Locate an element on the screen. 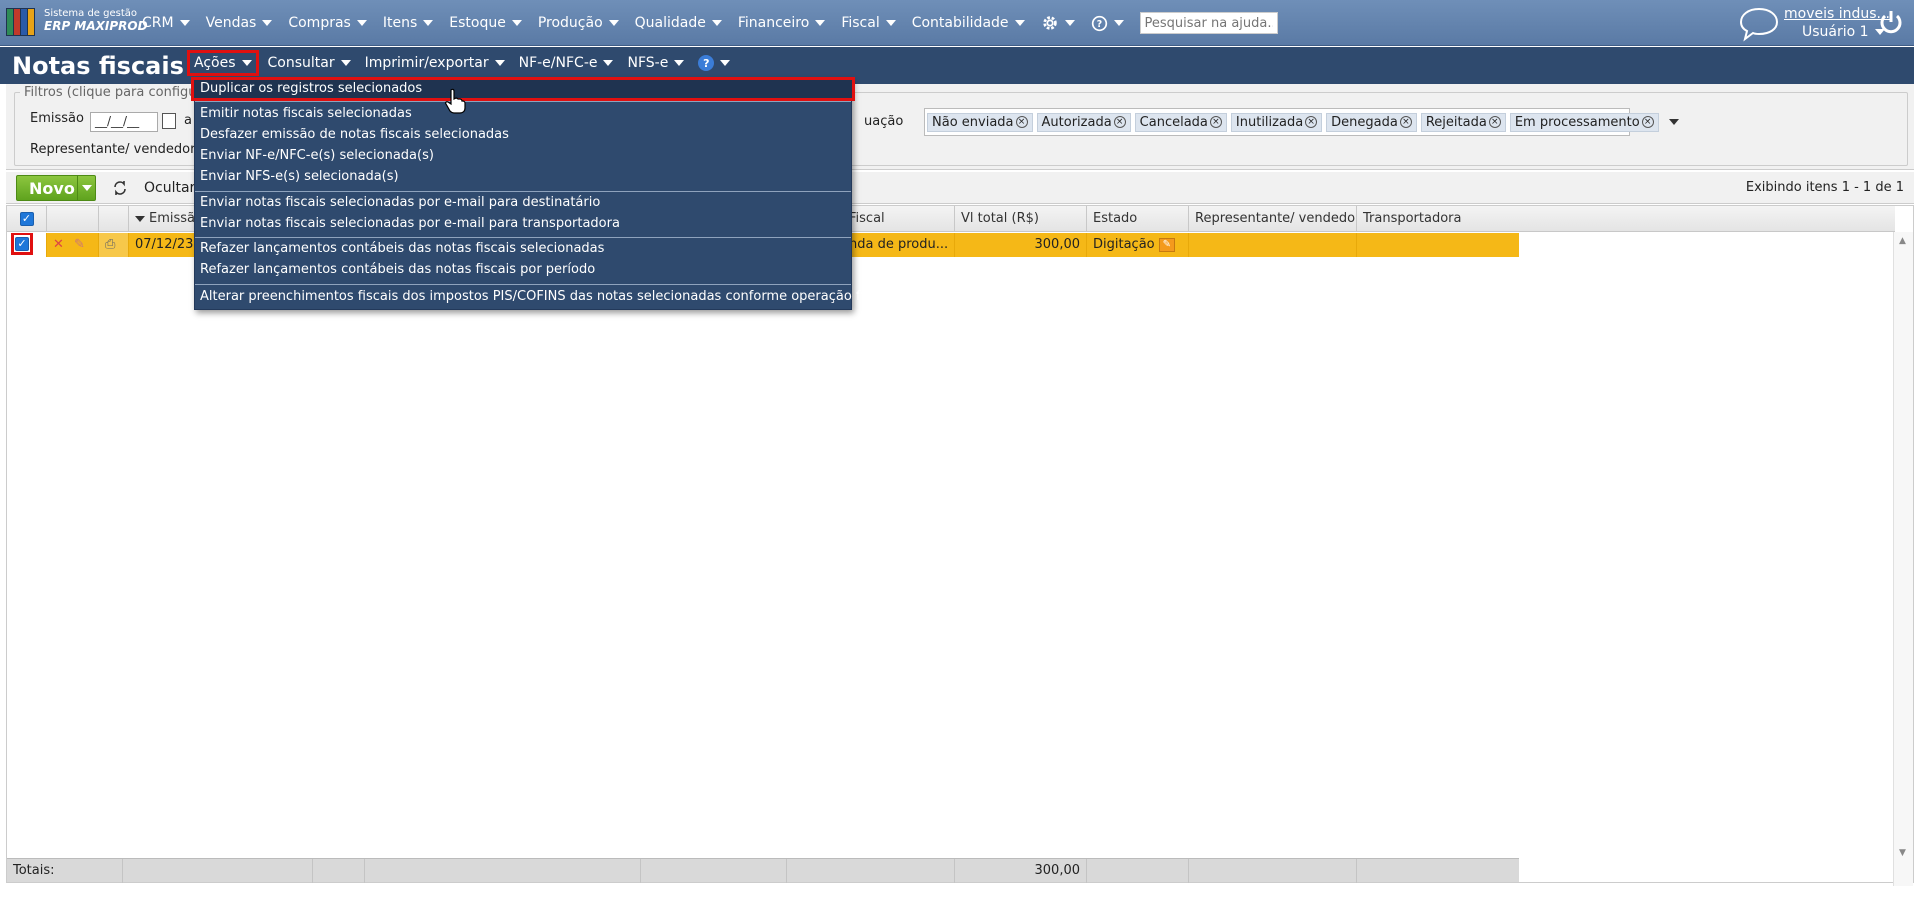 This screenshot has width=1914, height=909. nav-financeiro: Financeiro is located at coordinates (782, 23).